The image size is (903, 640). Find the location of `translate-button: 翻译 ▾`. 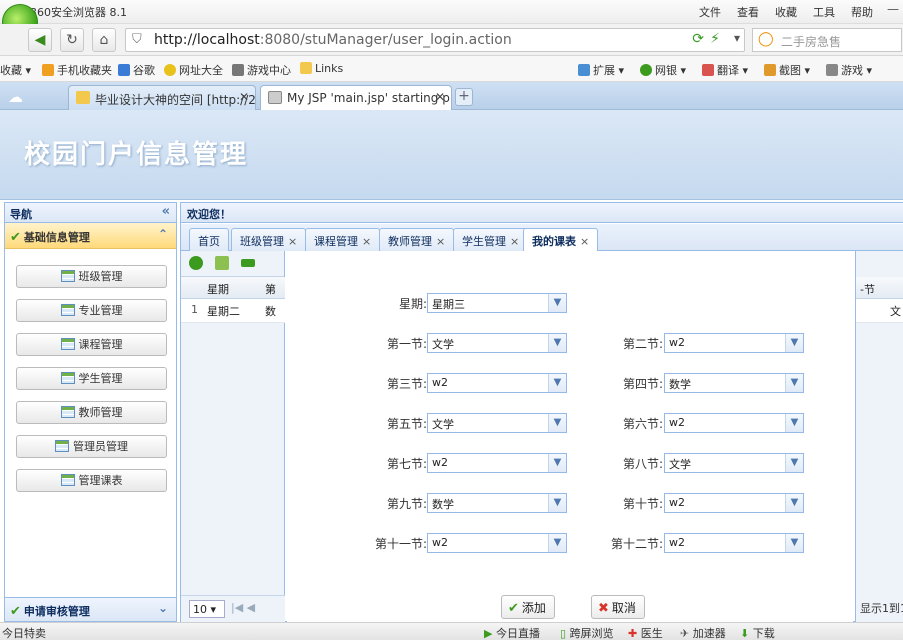

translate-button: 翻译 ▾ is located at coordinates (725, 70).